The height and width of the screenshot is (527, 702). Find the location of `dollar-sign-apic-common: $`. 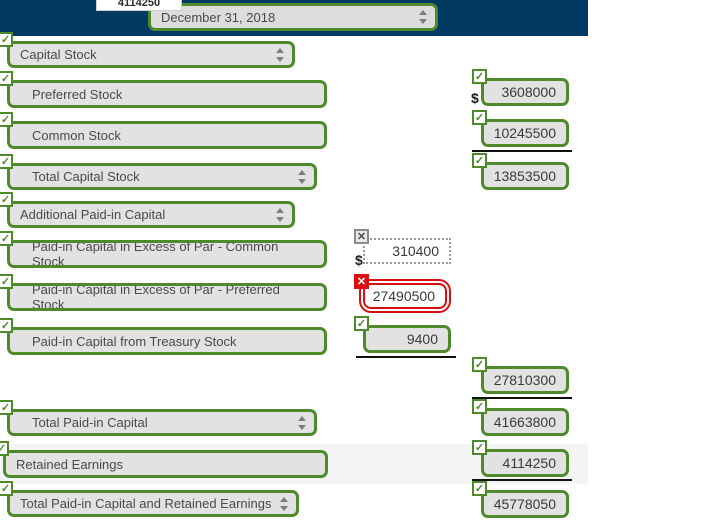

dollar-sign-apic-common: $ is located at coordinates (359, 260).